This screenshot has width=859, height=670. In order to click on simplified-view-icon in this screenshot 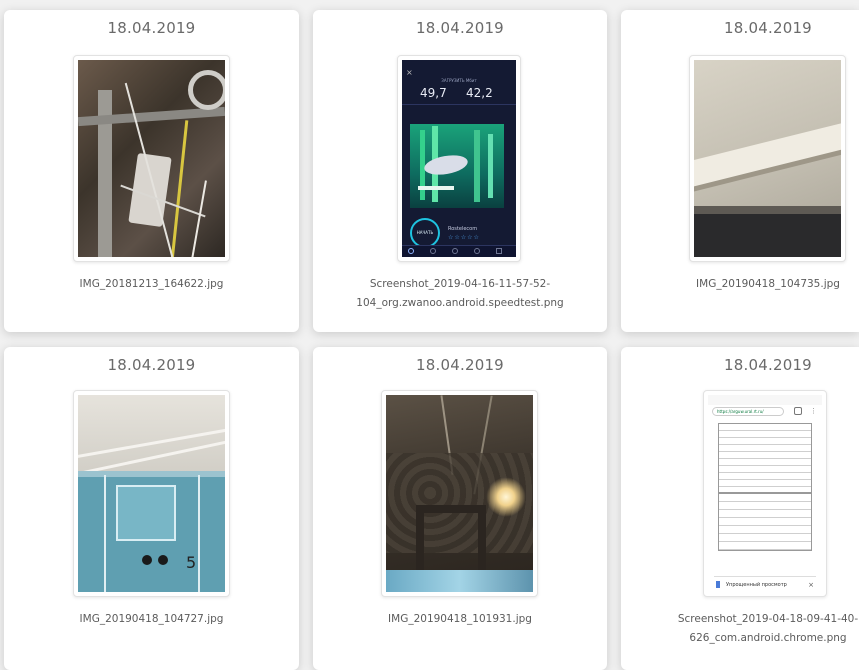, I will do `click(718, 584)`.